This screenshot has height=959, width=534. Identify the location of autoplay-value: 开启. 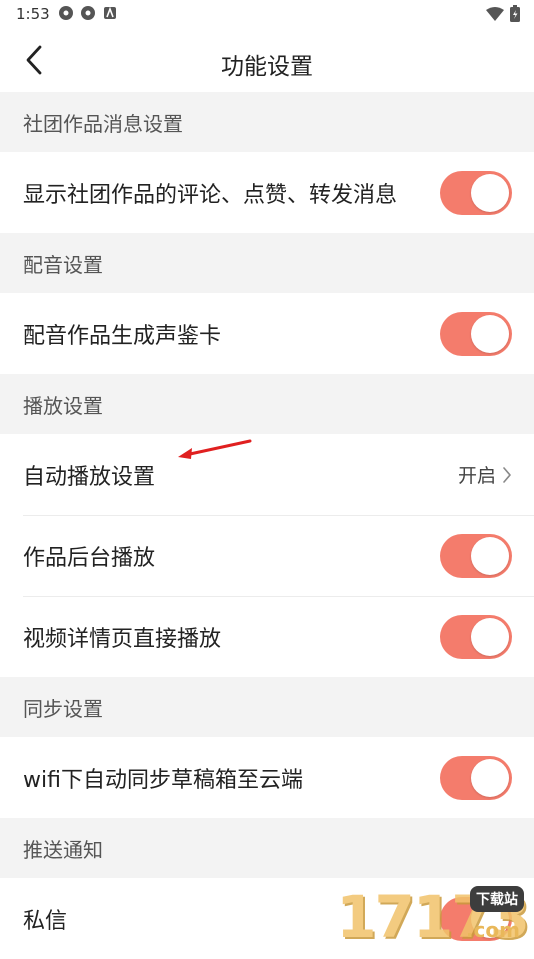
(476, 476).